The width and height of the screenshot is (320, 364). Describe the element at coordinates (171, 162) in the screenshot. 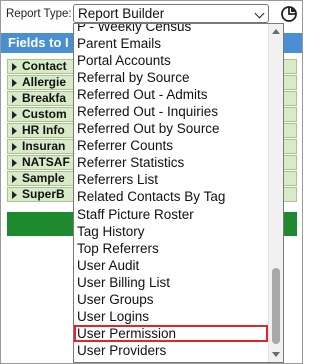

I see `option-referrer-statistics: Referrer Statistics` at that location.